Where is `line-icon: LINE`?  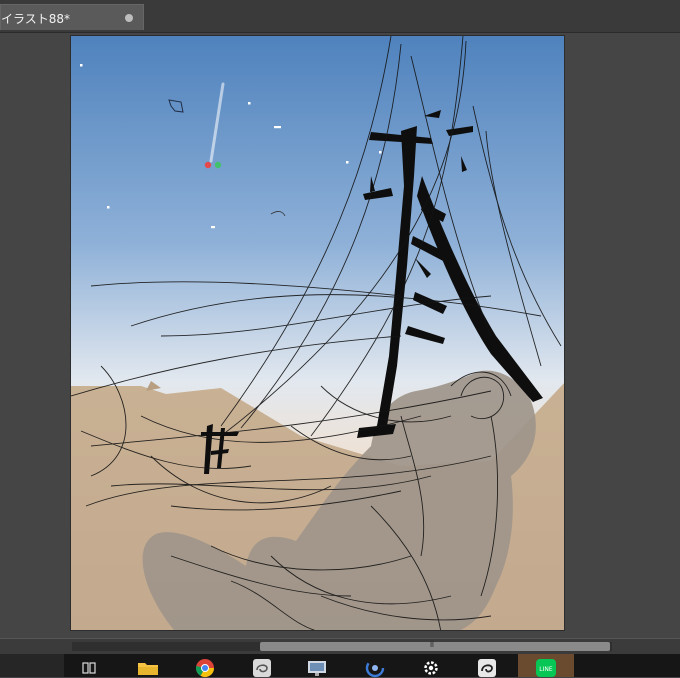
line-icon: LINE is located at coordinates (546, 667).